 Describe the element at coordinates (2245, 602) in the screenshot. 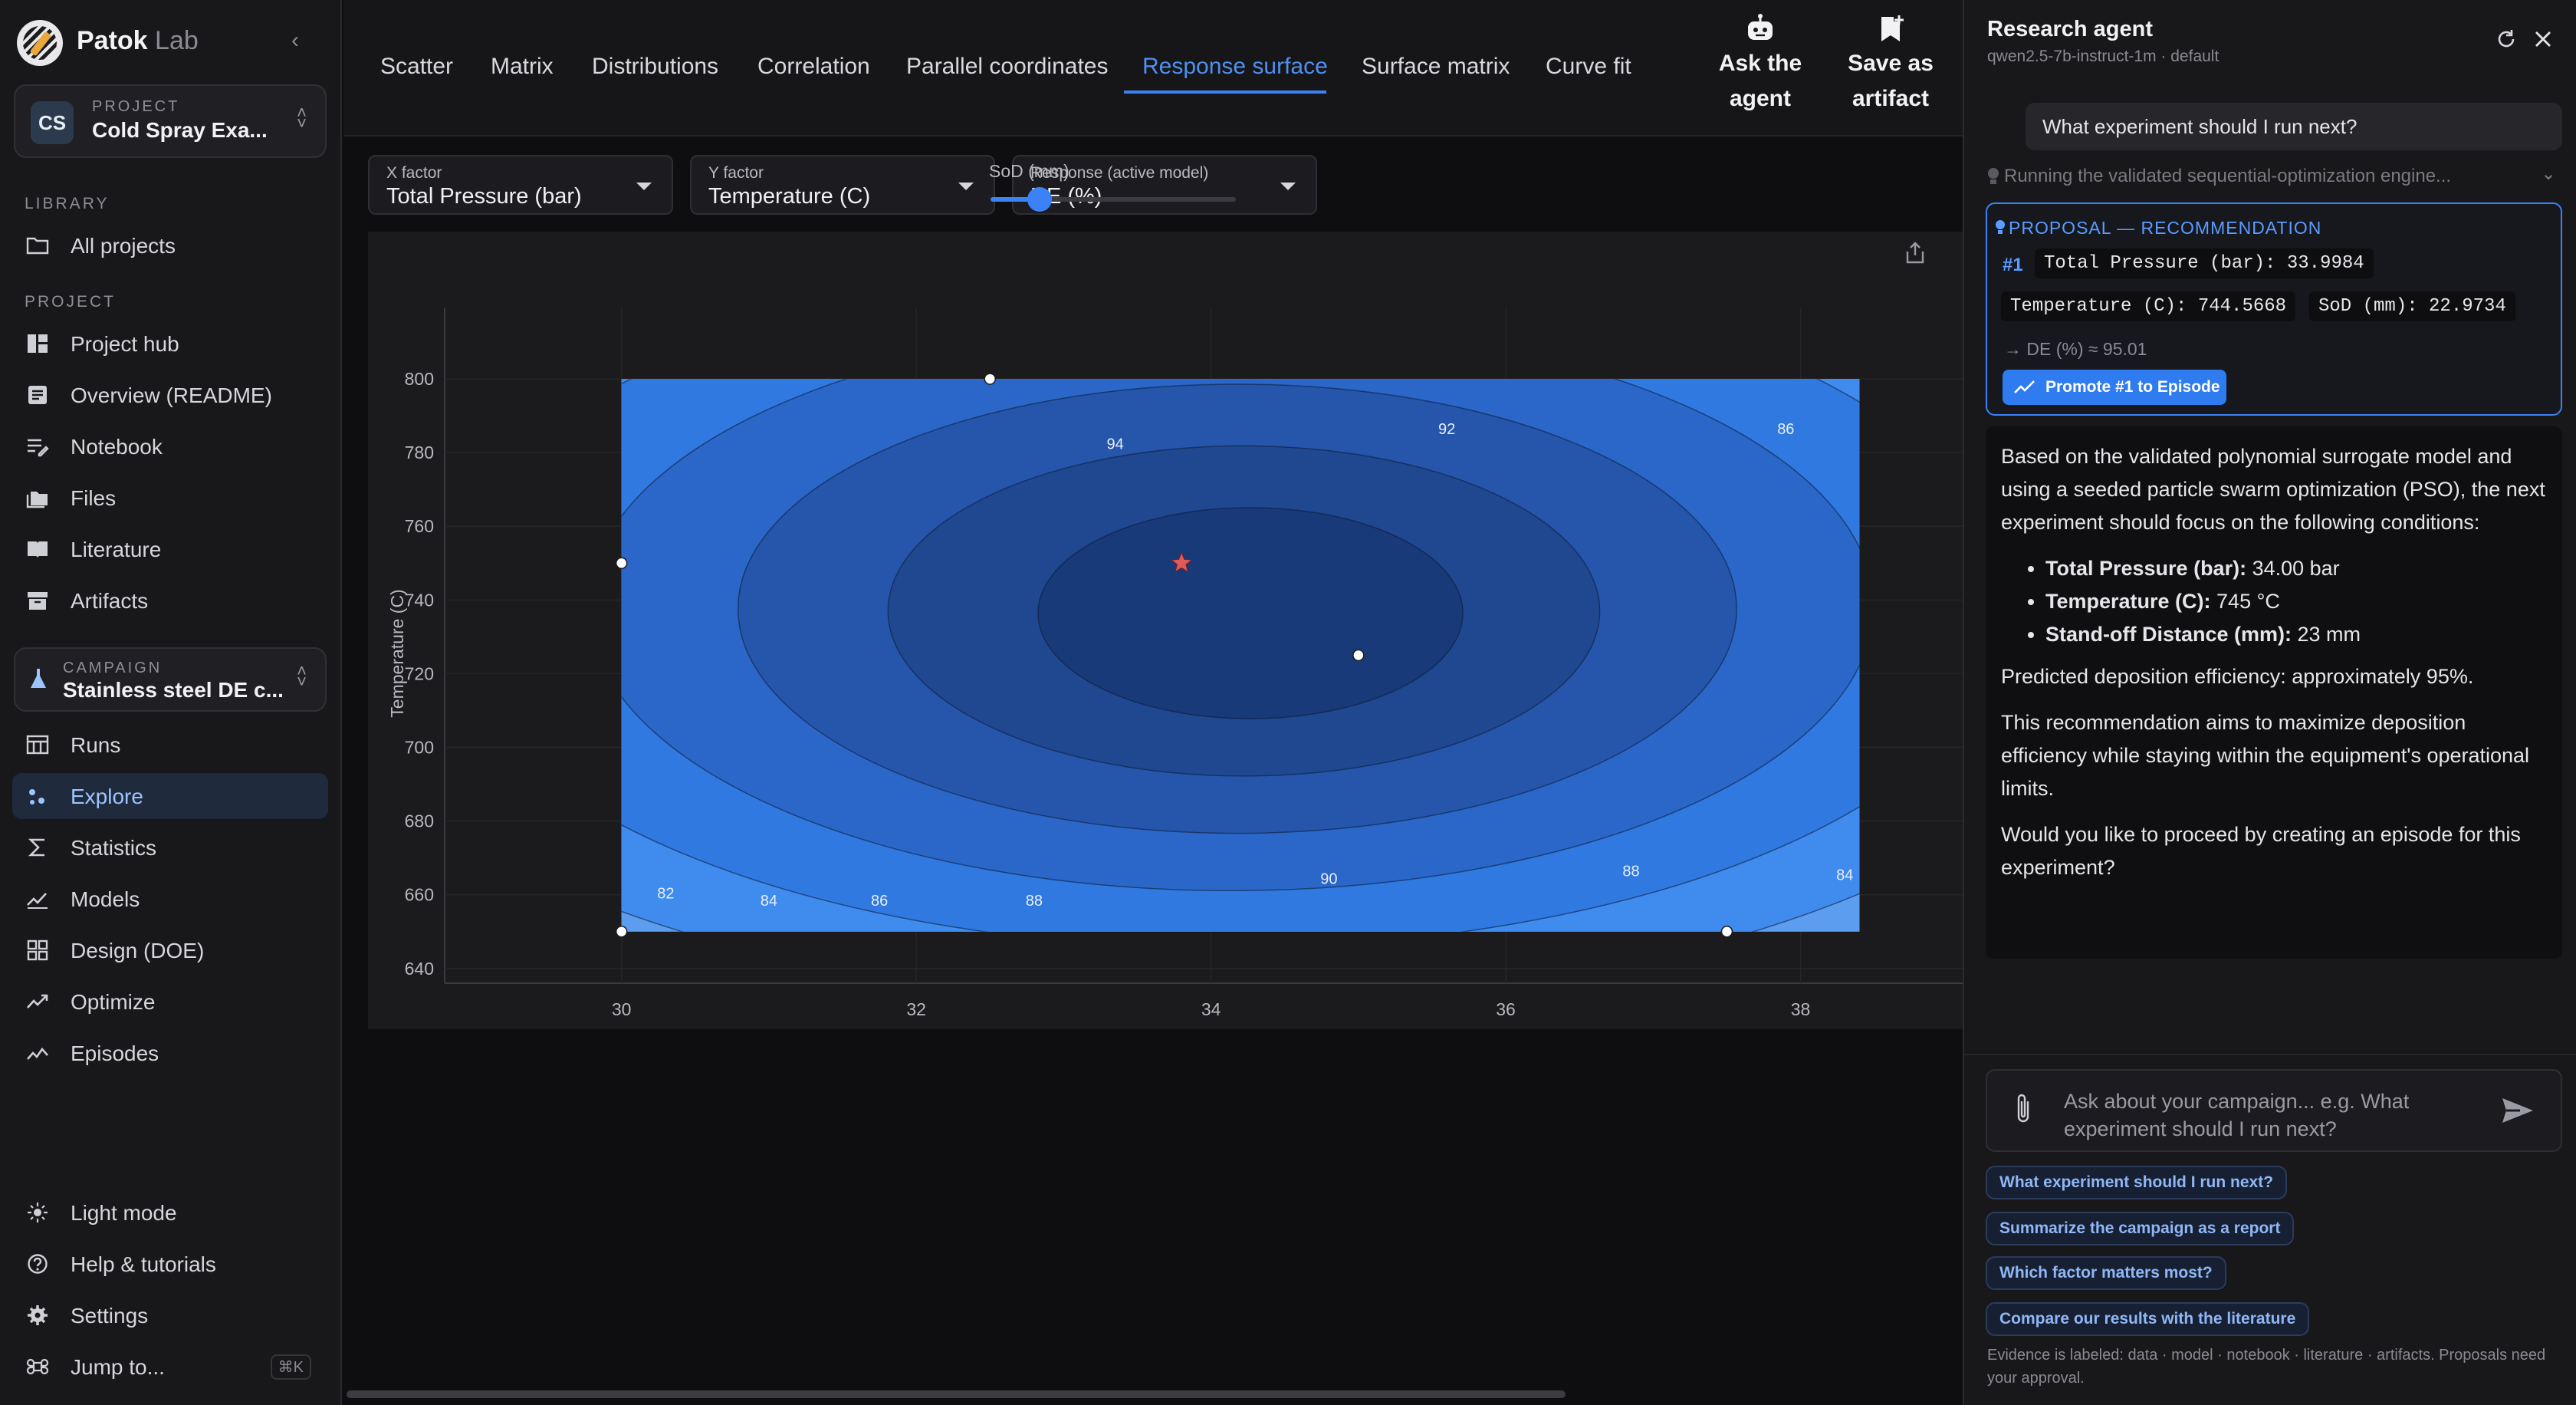

I see `condition-value: 745 °C` at that location.